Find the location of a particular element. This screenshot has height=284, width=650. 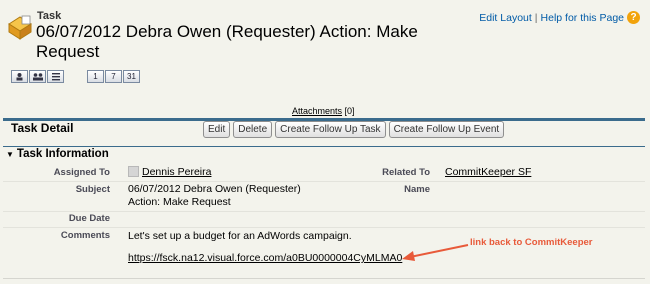

day-view-icon: 1 is located at coordinates (95, 76).